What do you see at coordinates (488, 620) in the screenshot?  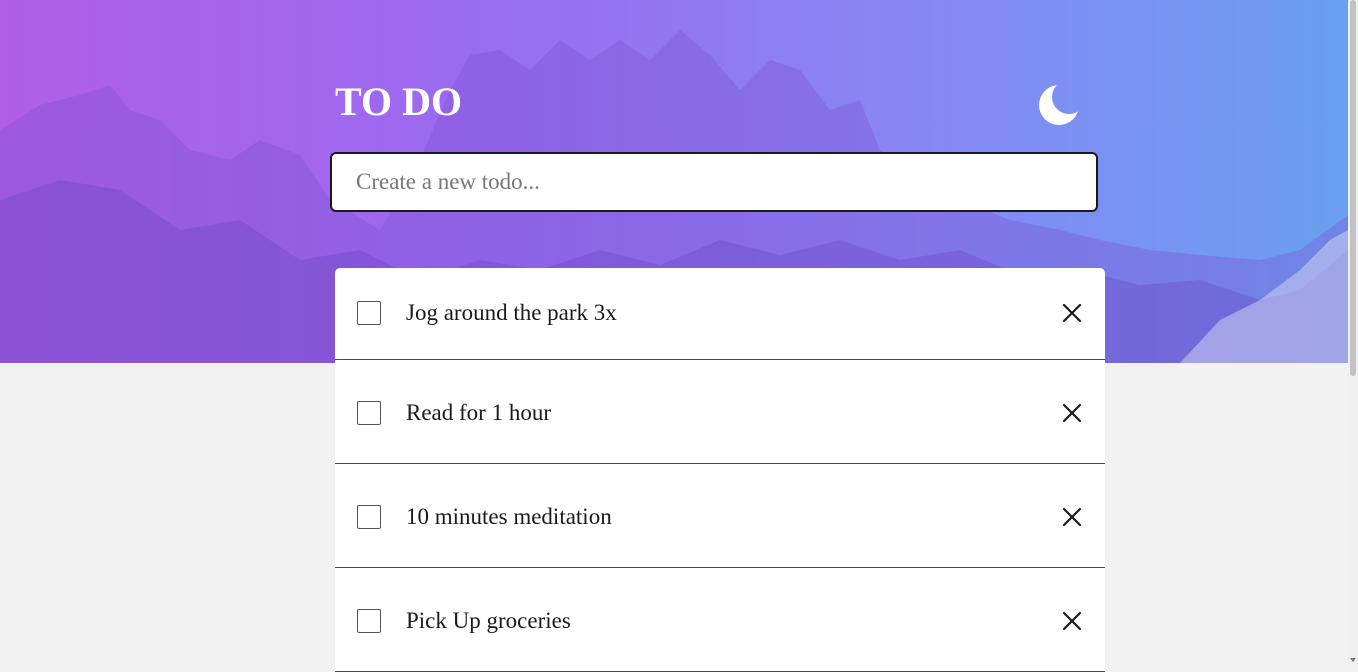 I see `todo-label: Pick Up groceries` at bounding box center [488, 620].